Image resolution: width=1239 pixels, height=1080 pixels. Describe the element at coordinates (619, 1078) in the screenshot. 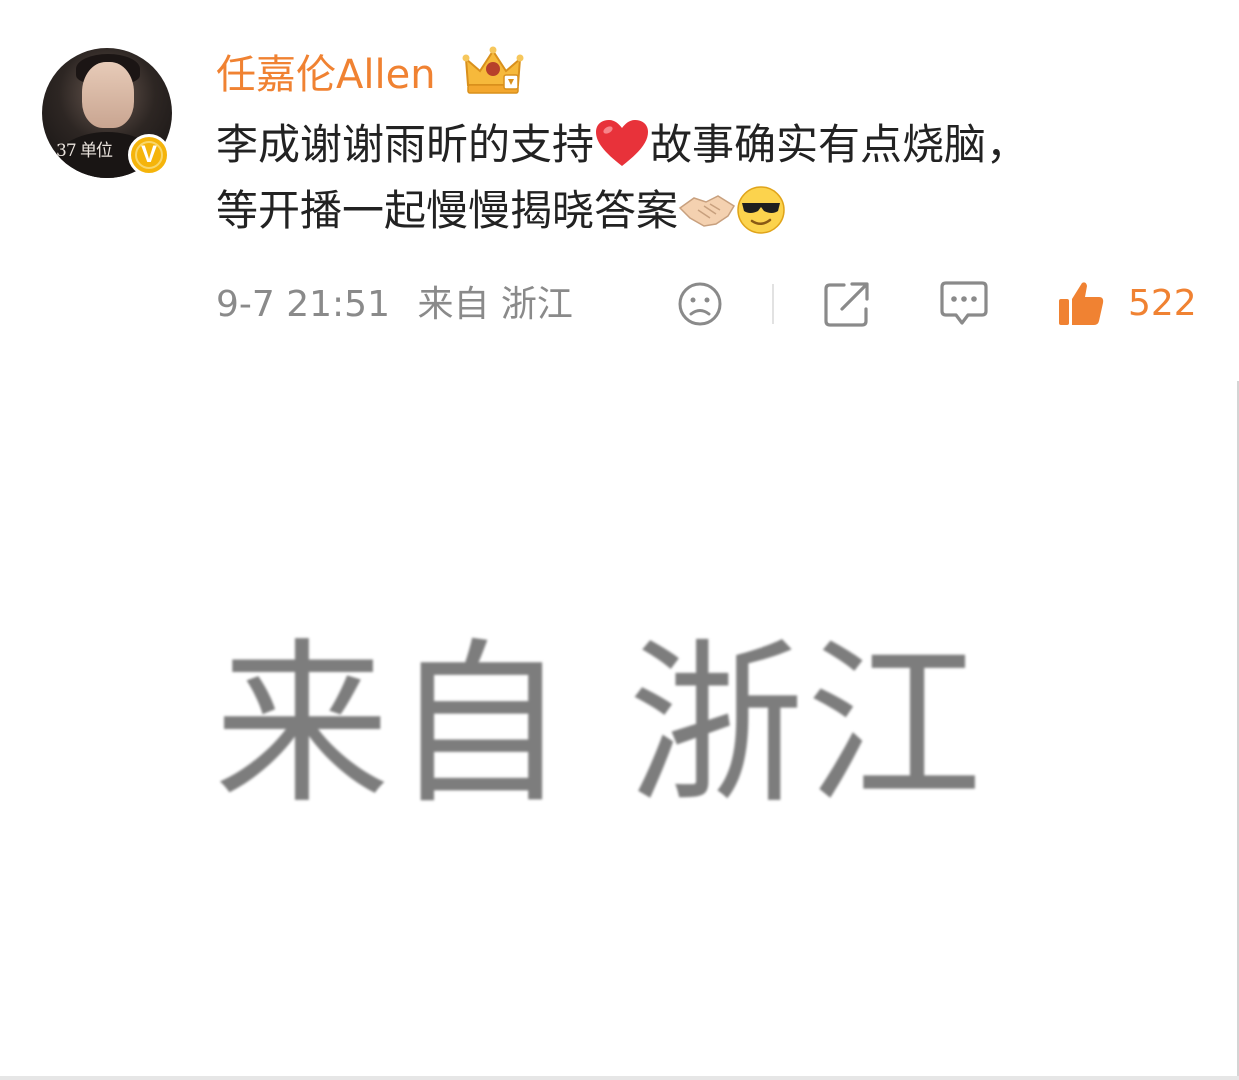

I see `bottom-border` at that location.